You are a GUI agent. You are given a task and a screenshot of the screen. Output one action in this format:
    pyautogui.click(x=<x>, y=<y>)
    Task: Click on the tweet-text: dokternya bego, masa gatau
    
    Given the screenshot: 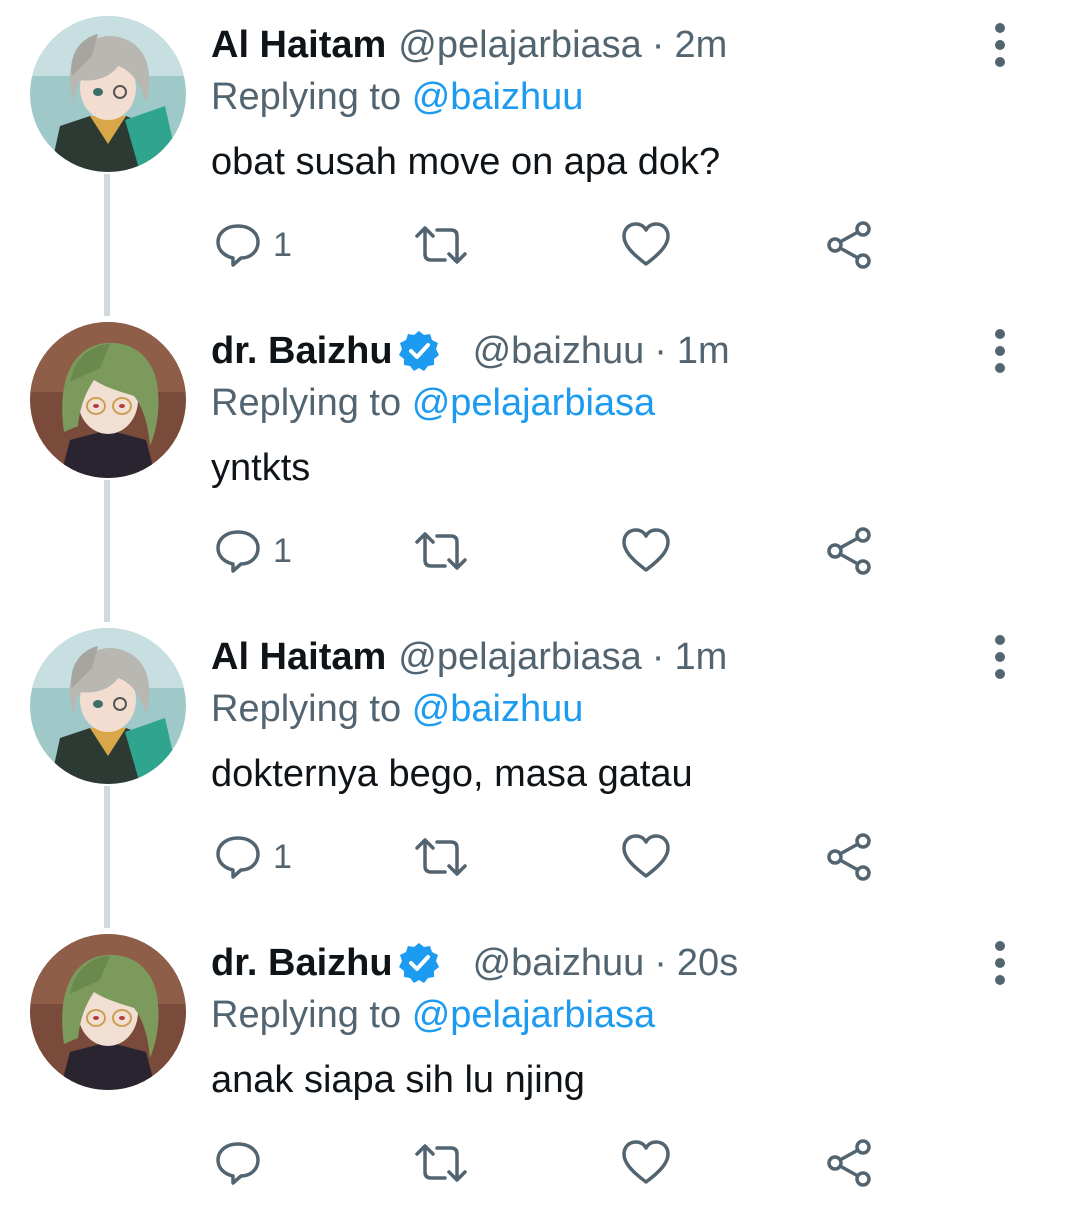 What is the action you would take?
    pyautogui.click(x=452, y=774)
    